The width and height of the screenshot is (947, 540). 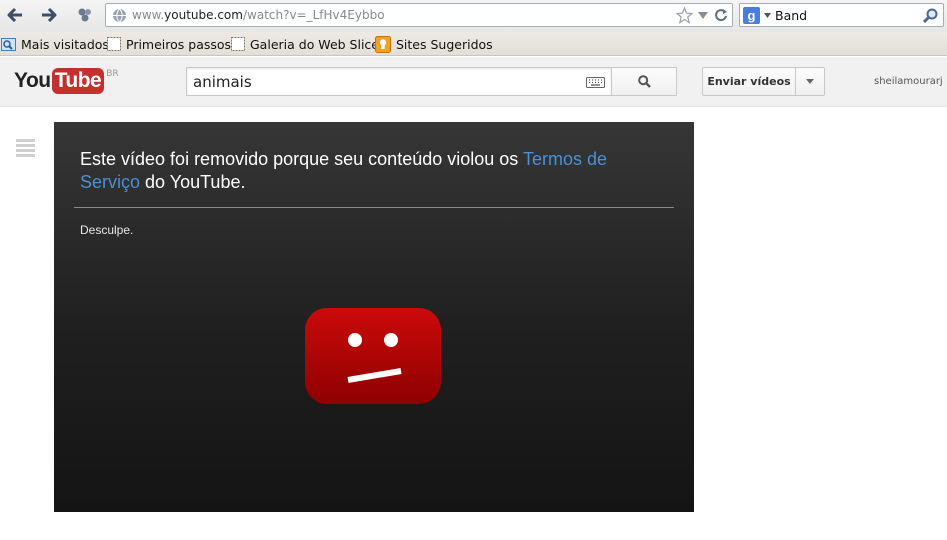 What do you see at coordinates (314, 44) in the screenshot?
I see `bookmark-label: Galeria do Web Slice` at bounding box center [314, 44].